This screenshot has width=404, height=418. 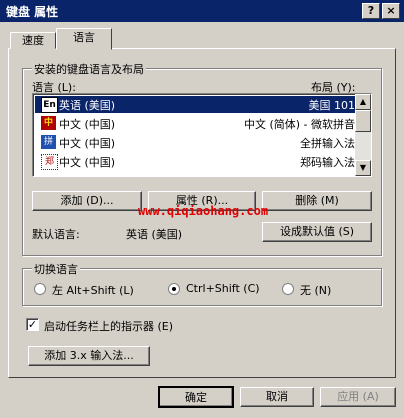 What do you see at coordinates (56, 269) in the screenshot?
I see `switch-language-label: 切换语言` at bounding box center [56, 269].